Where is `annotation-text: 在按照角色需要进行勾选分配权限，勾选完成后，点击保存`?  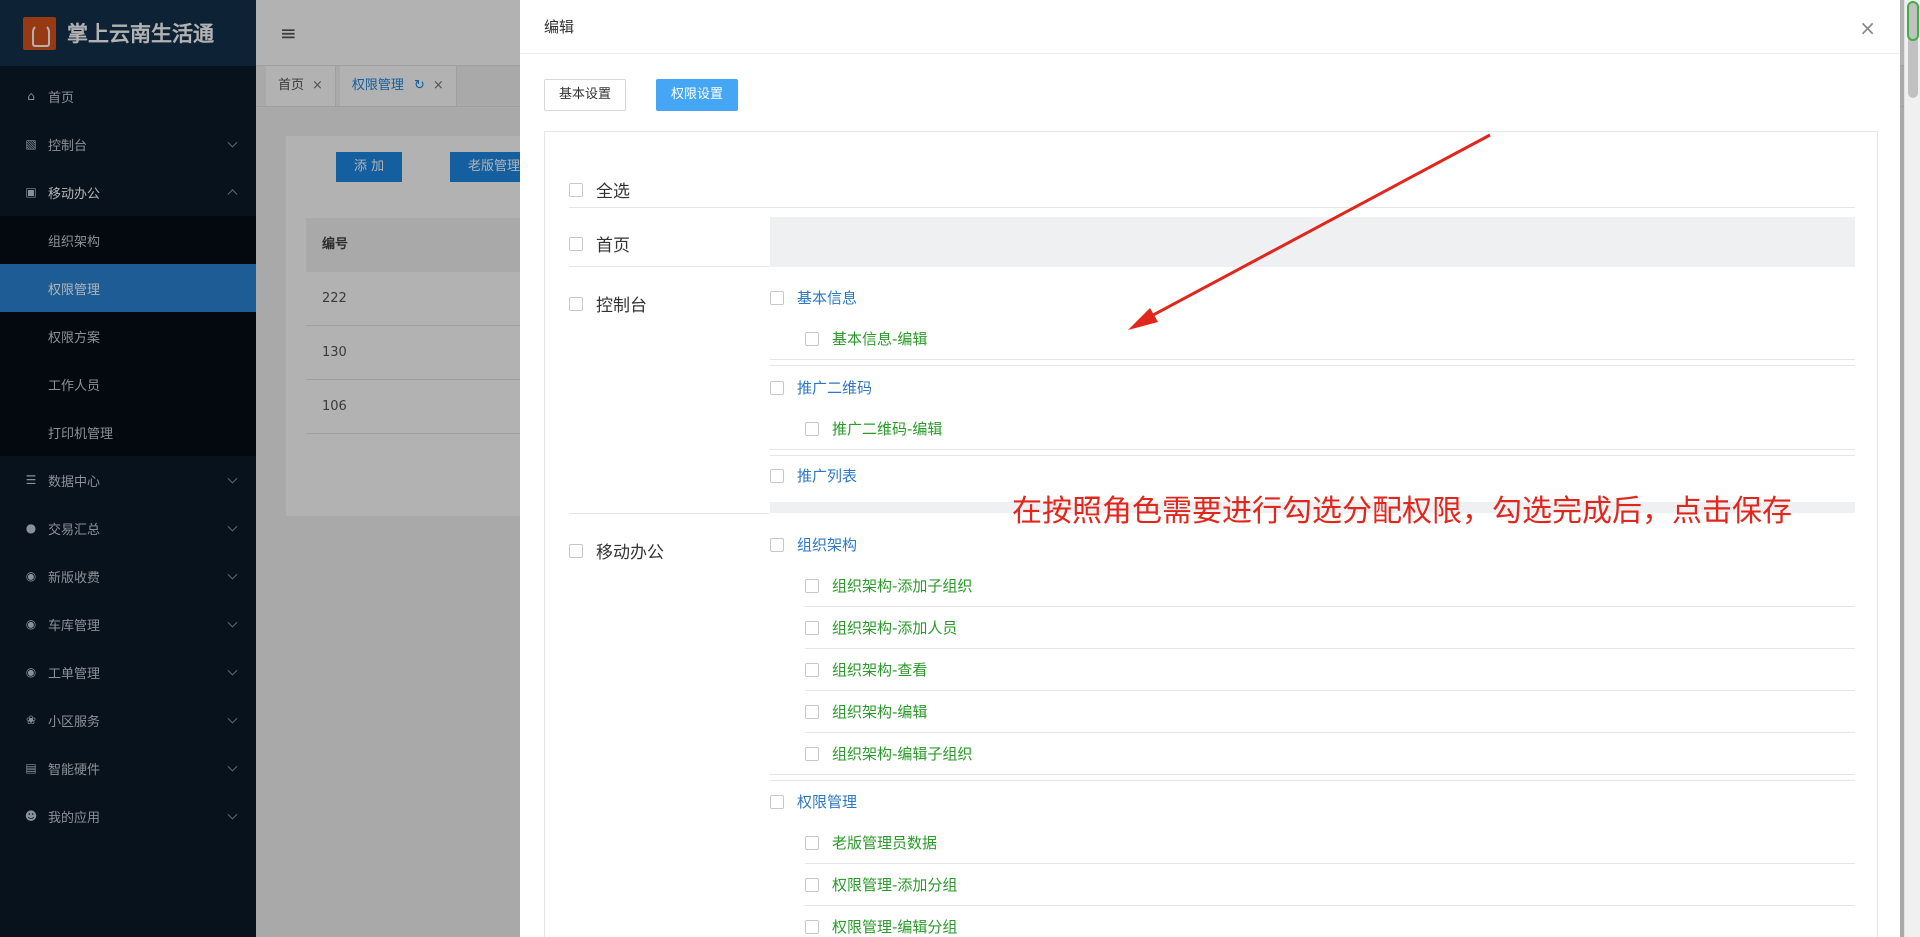
annotation-text: 在按照角色需要进行勾选分配权限，勾选完成后，点击保存 is located at coordinates (1402, 511).